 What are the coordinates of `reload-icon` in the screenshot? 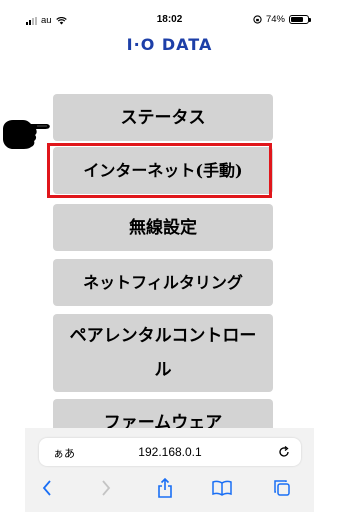 It's located at (284, 452).